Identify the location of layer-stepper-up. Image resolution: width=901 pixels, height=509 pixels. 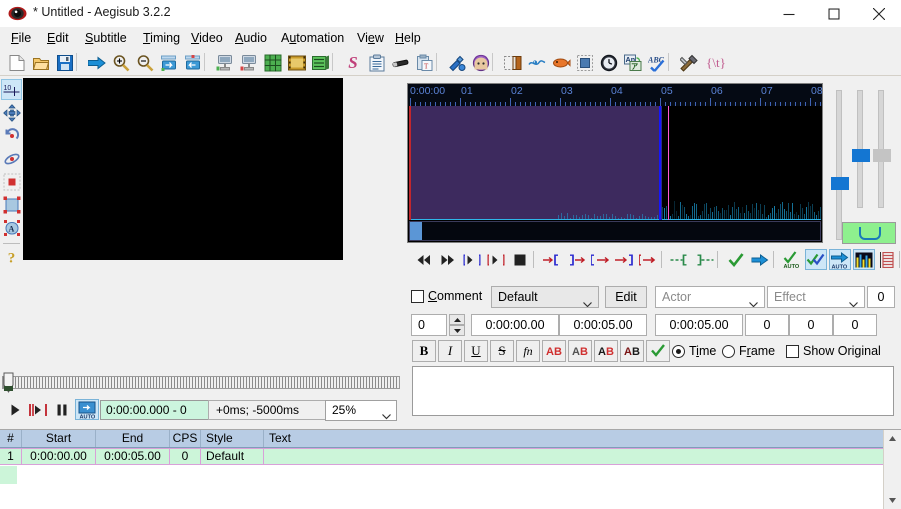
(457, 319).